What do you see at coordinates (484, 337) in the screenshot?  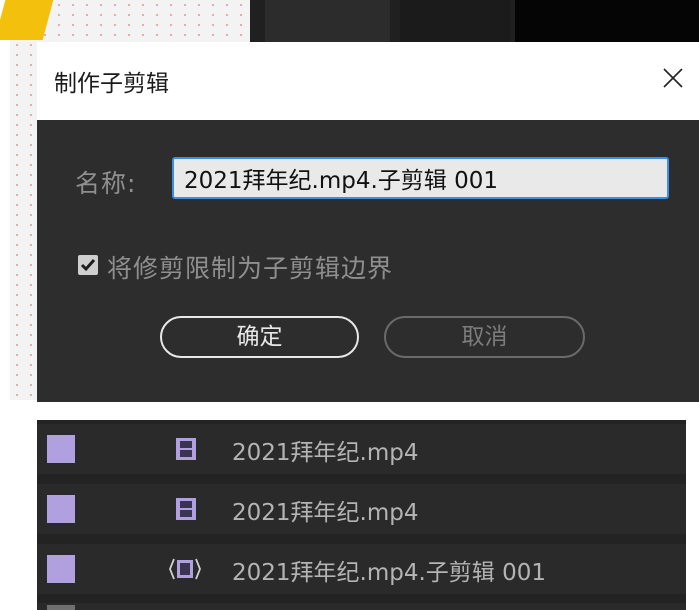 I see `cancel-button: 取消` at bounding box center [484, 337].